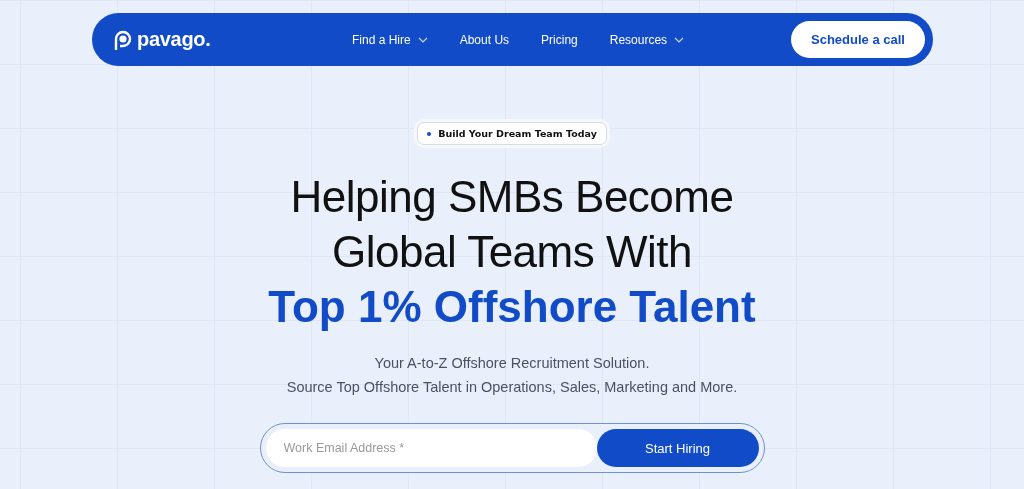 This screenshot has width=1024, height=489. I want to click on nav-link: About Us, so click(484, 39).